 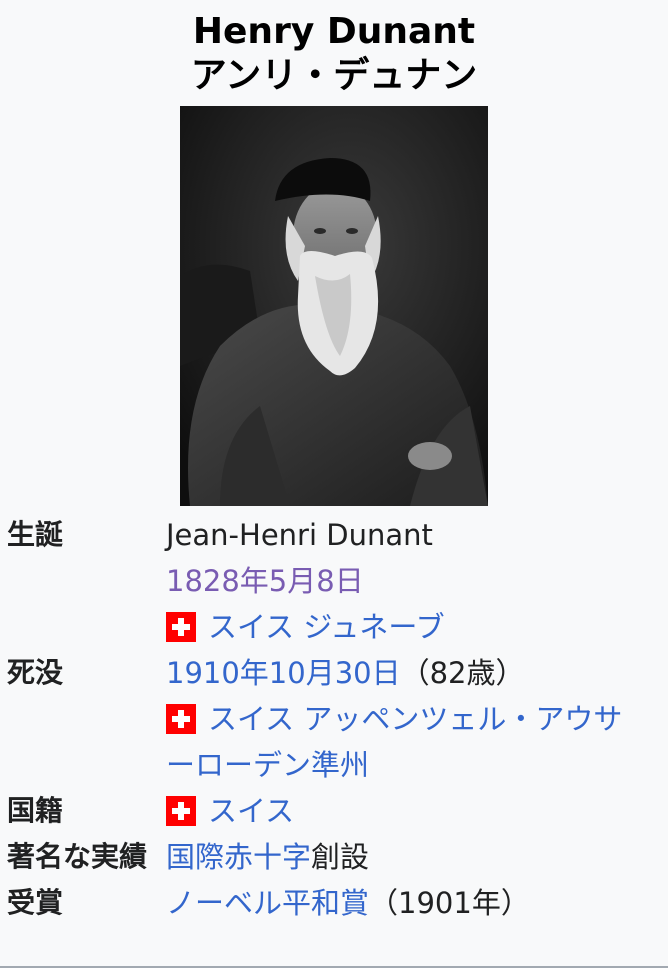 I want to click on title-latin: Henry Dunant, so click(x=334, y=31).